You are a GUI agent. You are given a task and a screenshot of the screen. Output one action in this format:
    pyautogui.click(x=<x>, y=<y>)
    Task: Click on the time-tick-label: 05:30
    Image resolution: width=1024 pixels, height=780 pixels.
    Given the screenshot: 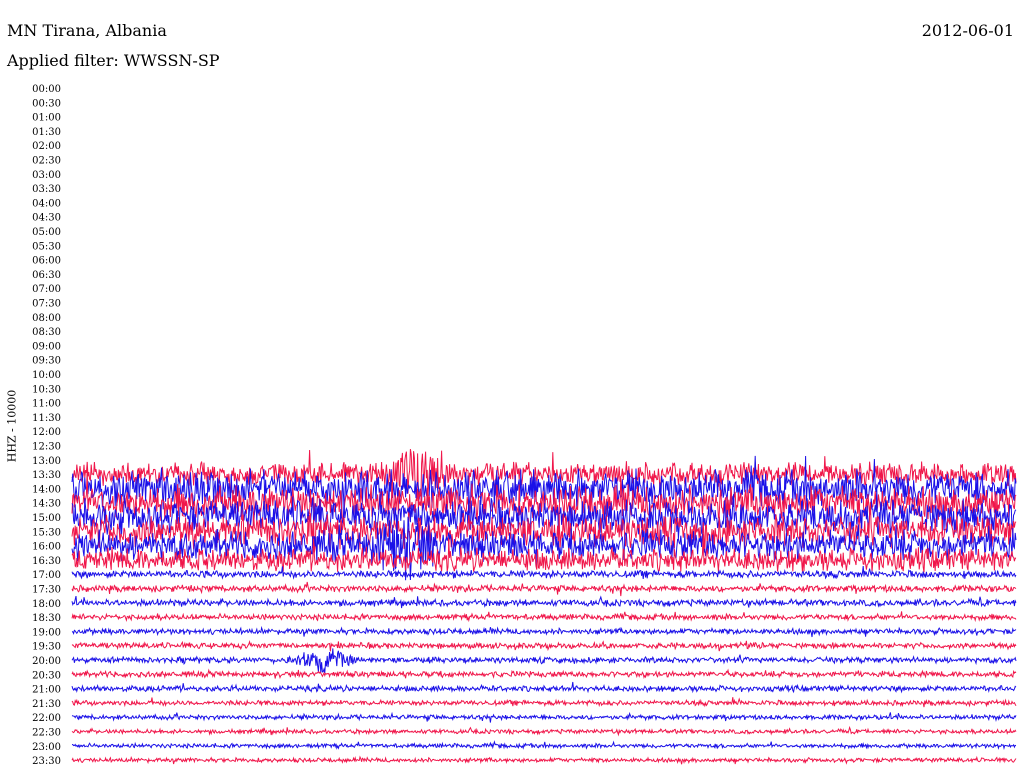 What is the action you would take?
    pyautogui.click(x=46, y=246)
    